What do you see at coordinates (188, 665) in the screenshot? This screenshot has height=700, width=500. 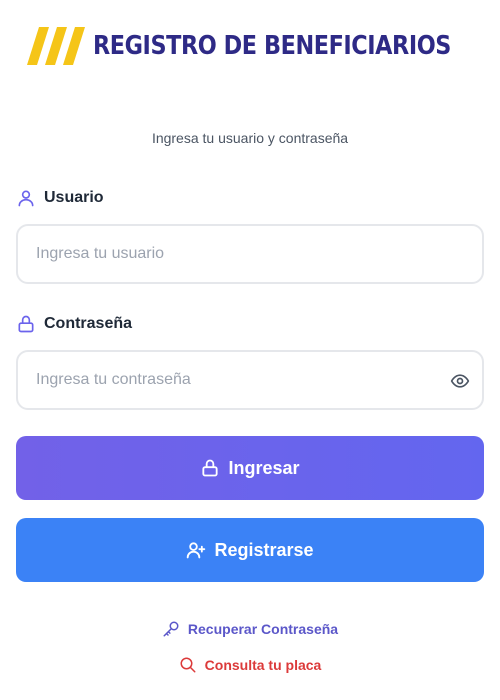 I see `search-icon` at bounding box center [188, 665].